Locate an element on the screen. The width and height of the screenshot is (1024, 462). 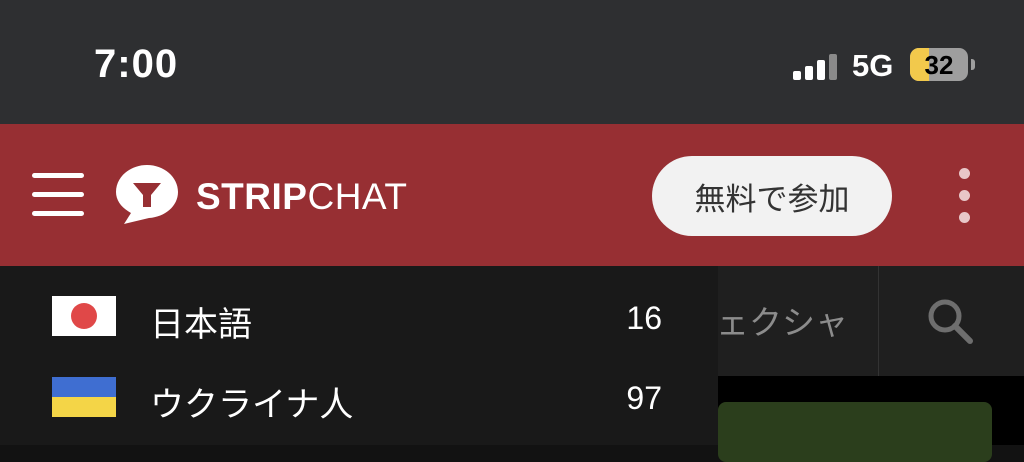
stream-thumbnail is located at coordinates (855, 432).